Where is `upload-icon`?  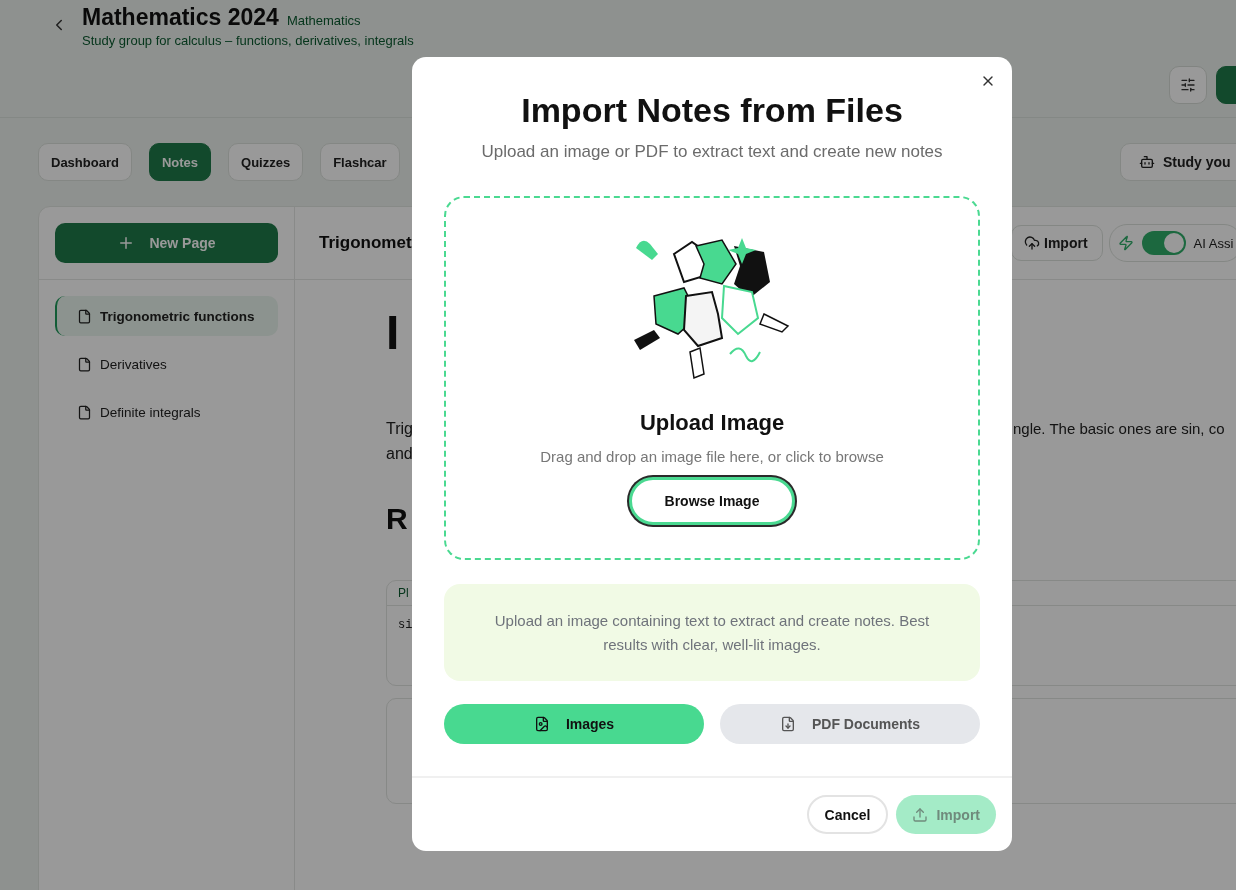
upload-icon is located at coordinates (920, 814).